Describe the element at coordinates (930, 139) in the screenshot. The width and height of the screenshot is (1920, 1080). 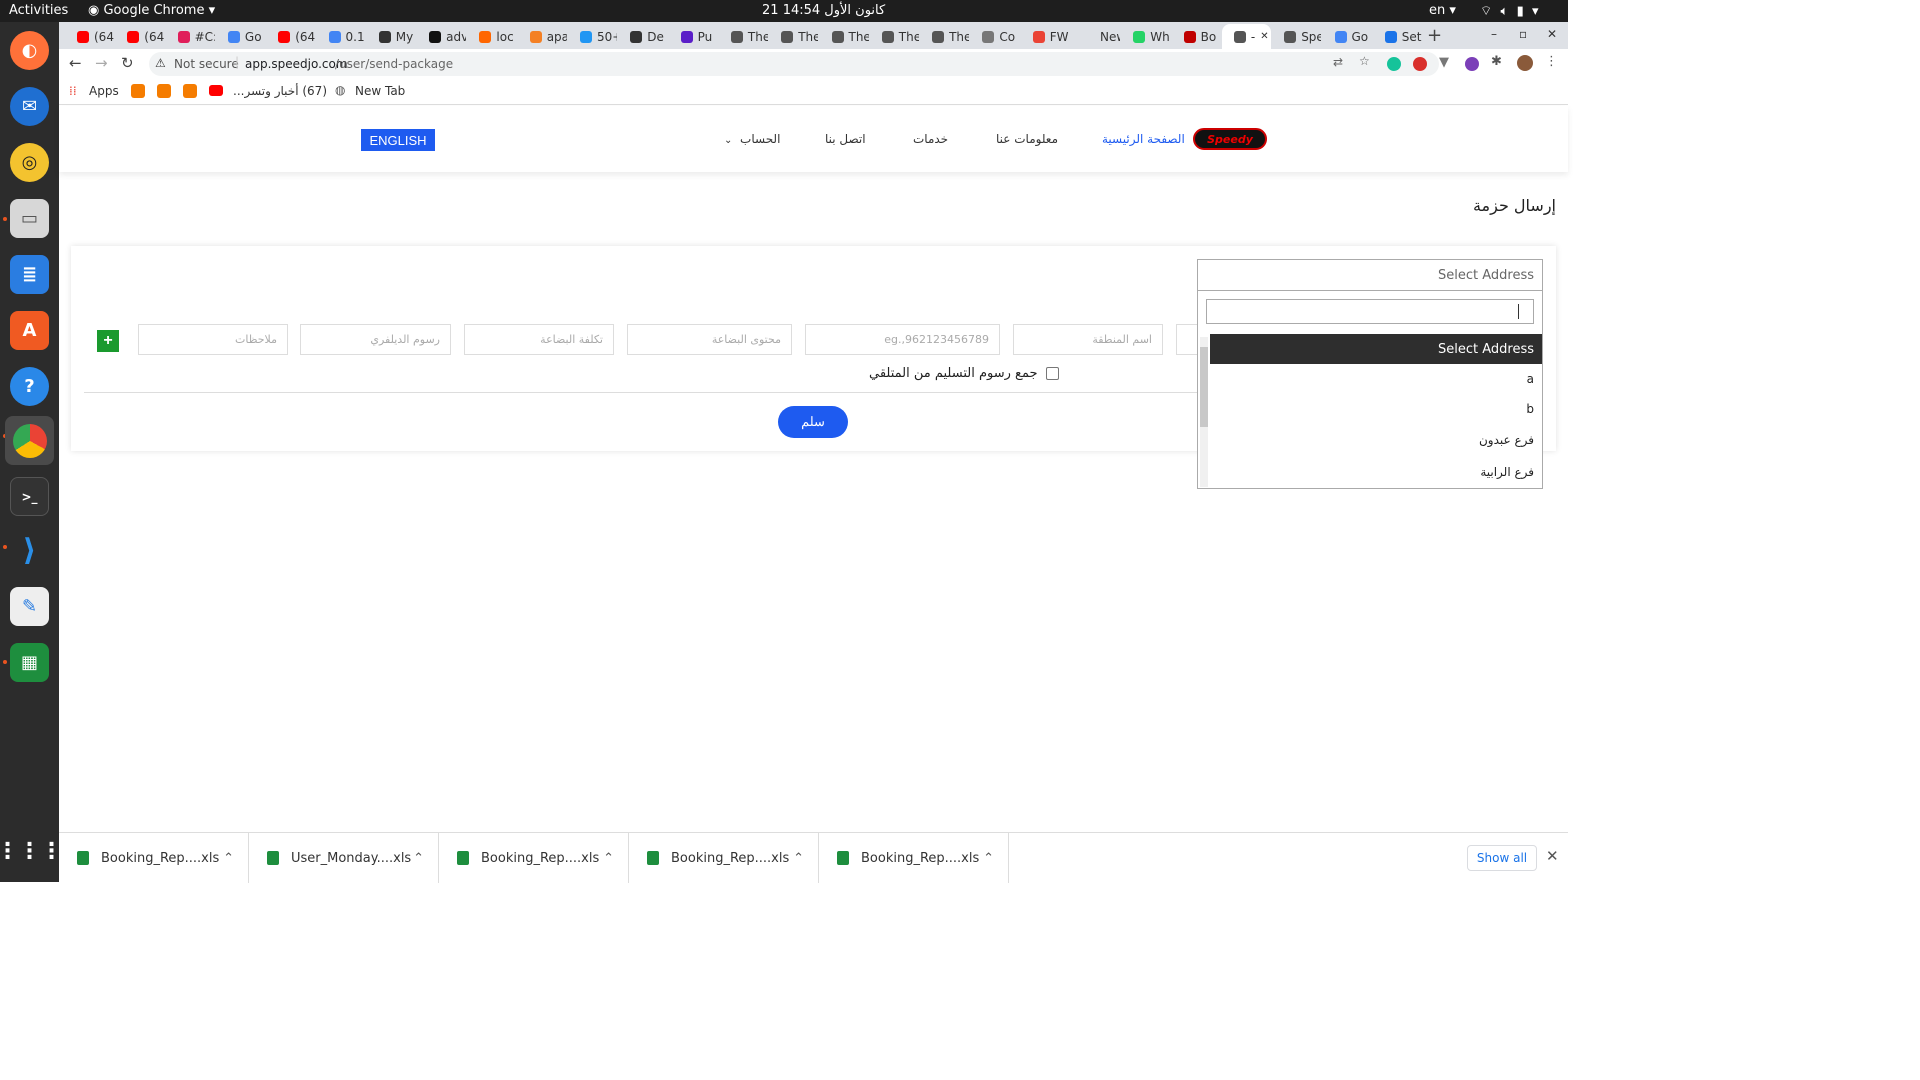
I see `nav-services: خدمات` at that location.